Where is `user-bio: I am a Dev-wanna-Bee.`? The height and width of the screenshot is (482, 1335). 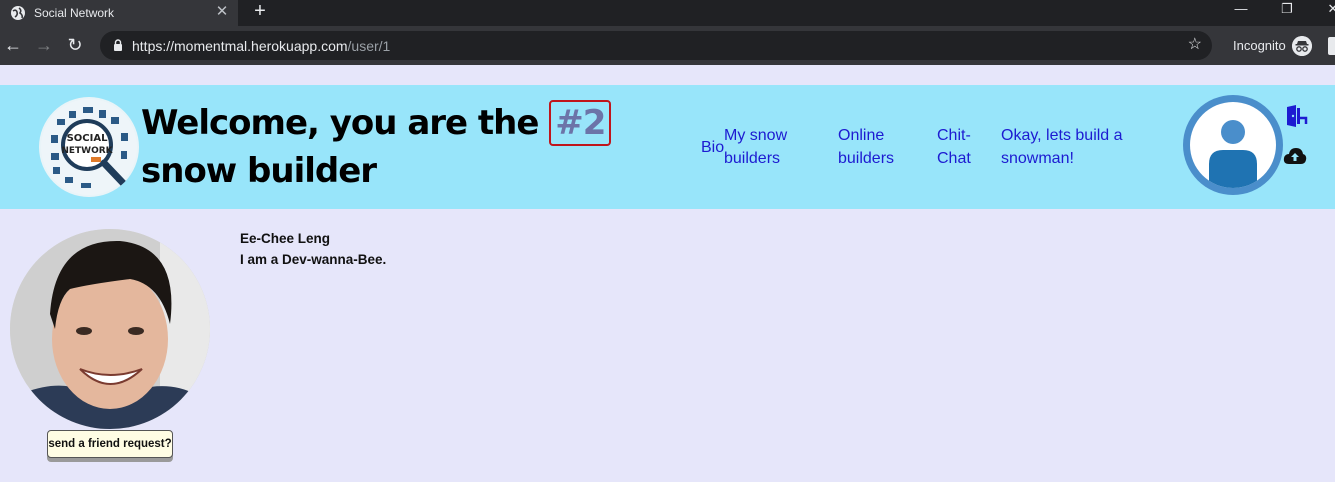
user-bio: I am a Dev-wanna-Bee. is located at coordinates (313, 259).